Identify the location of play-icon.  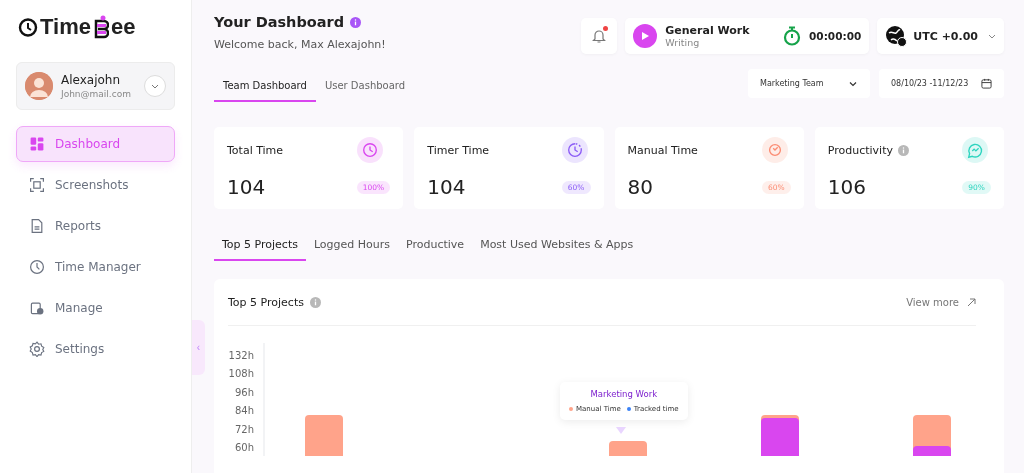
(645, 36).